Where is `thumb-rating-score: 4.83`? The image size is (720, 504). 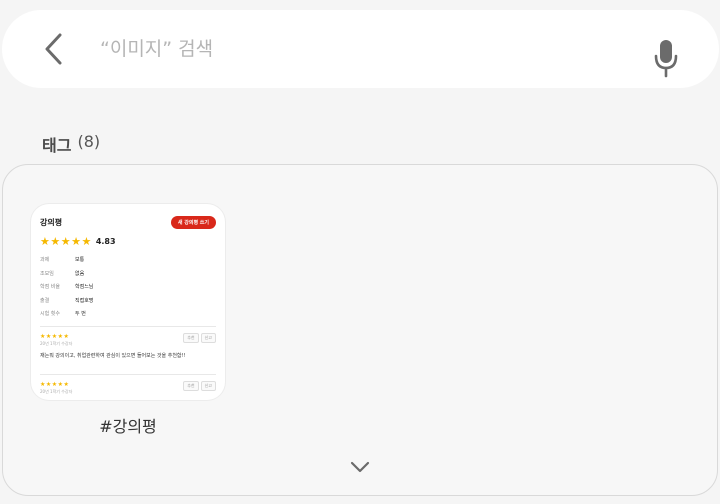 thumb-rating-score: 4.83 is located at coordinates (105, 241).